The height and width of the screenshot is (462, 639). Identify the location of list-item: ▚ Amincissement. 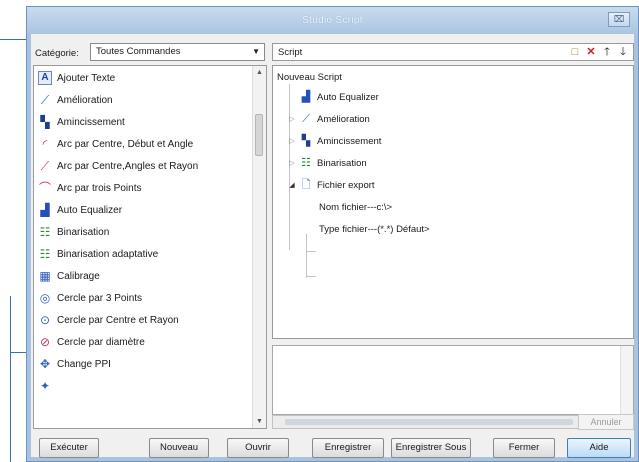
(81, 122).